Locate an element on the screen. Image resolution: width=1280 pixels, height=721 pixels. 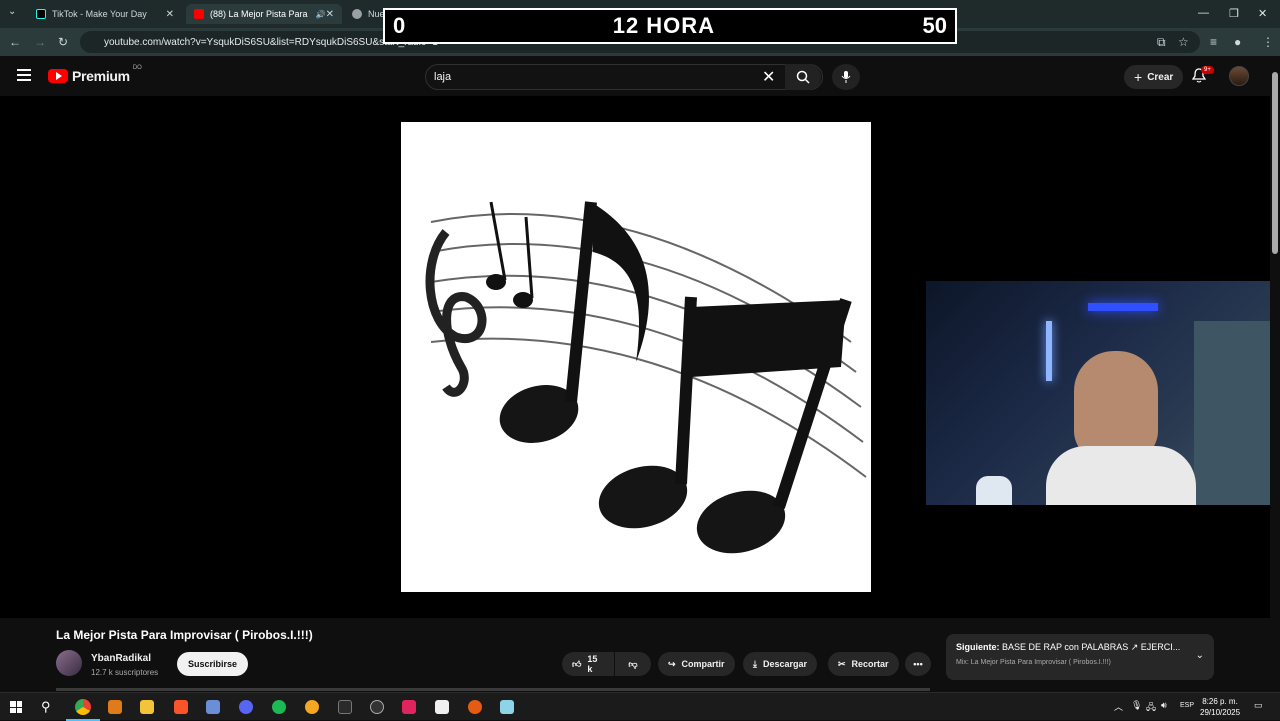
create-button: + Crear is located at coordinates (1154, 77).